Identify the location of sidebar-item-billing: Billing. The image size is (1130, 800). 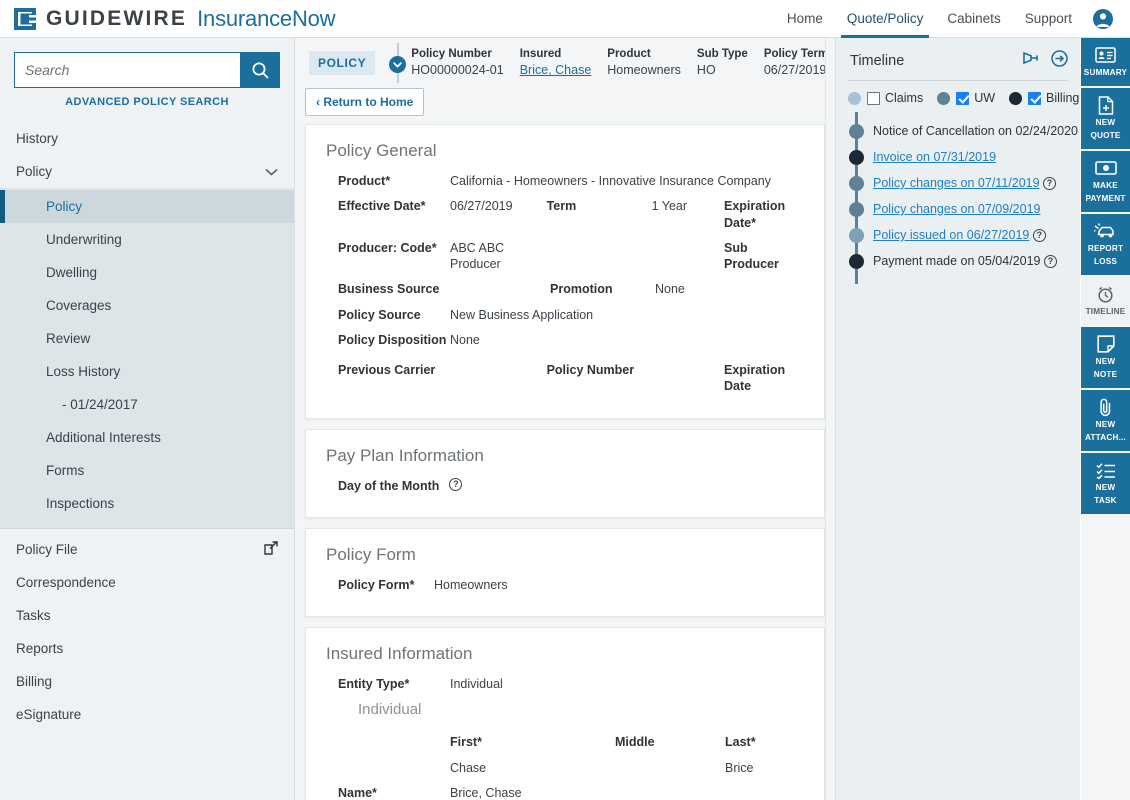
(147, 681).